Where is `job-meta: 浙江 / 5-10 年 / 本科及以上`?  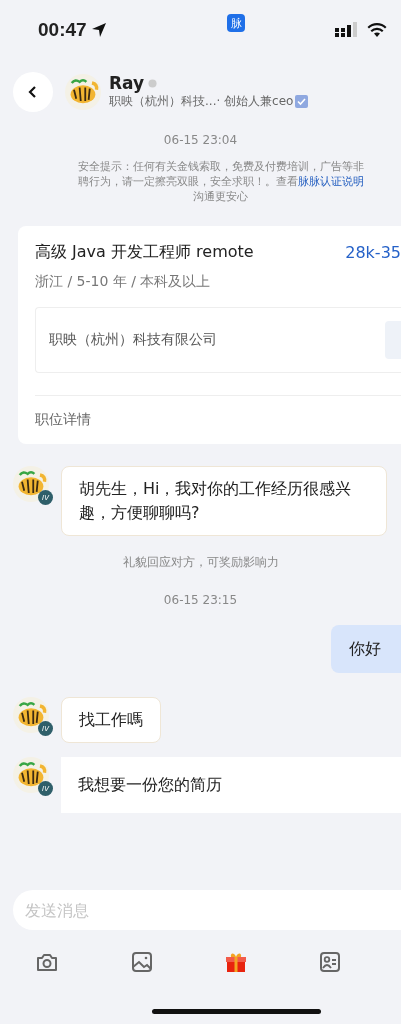
job-meta: 浙江 / 5-10 年 / 本科及以上 is located at coordinates (123, 282).